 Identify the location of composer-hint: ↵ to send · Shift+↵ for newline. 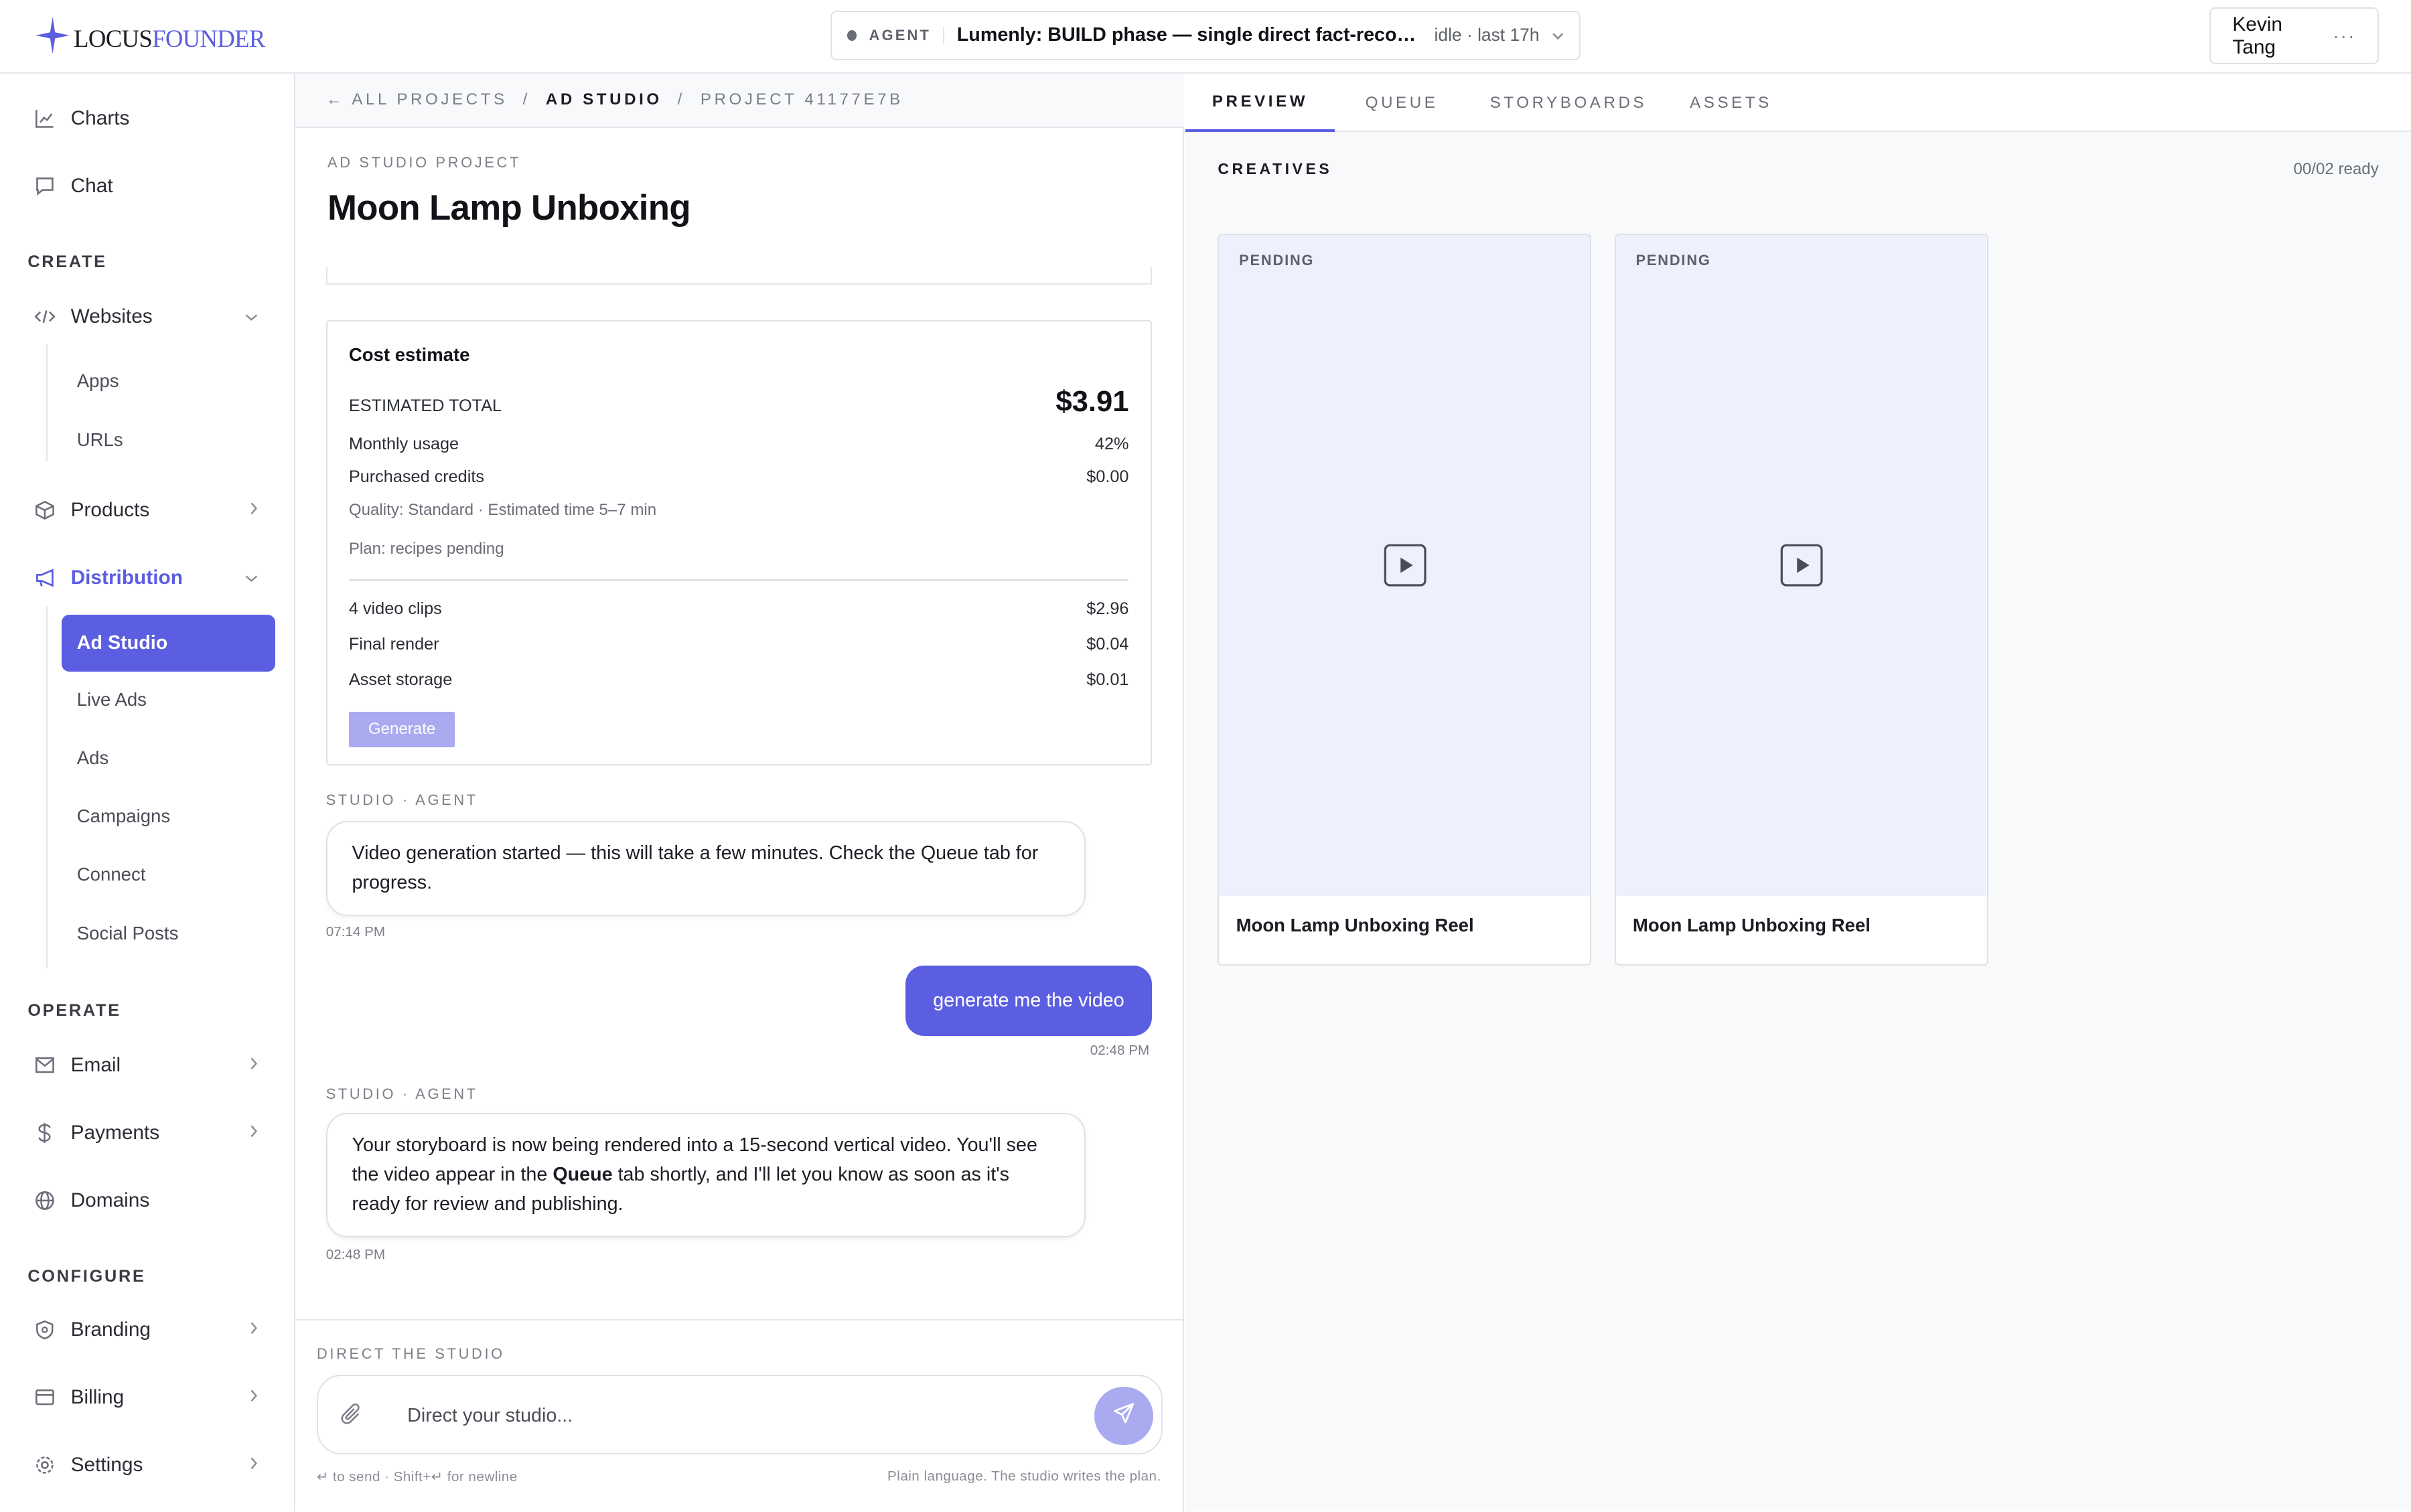
(417, 1477).